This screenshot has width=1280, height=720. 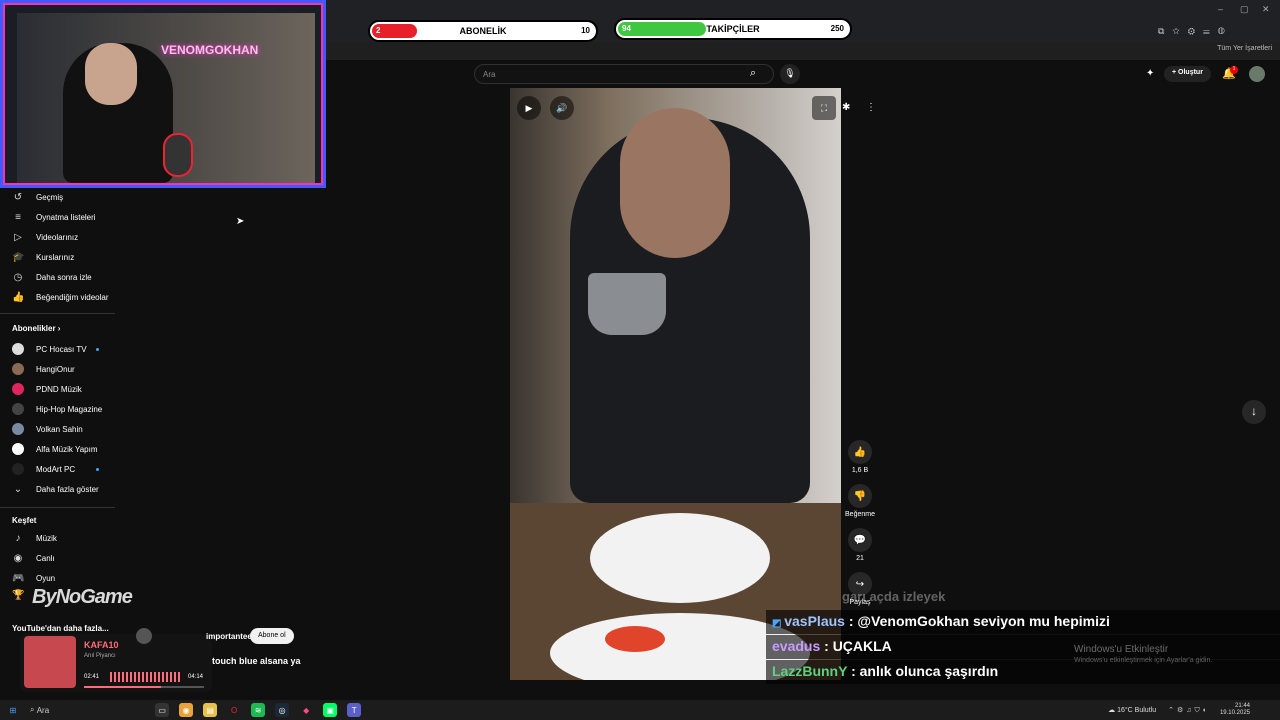 I want to click on comment-button: 💬, so click(x=860, y=540).